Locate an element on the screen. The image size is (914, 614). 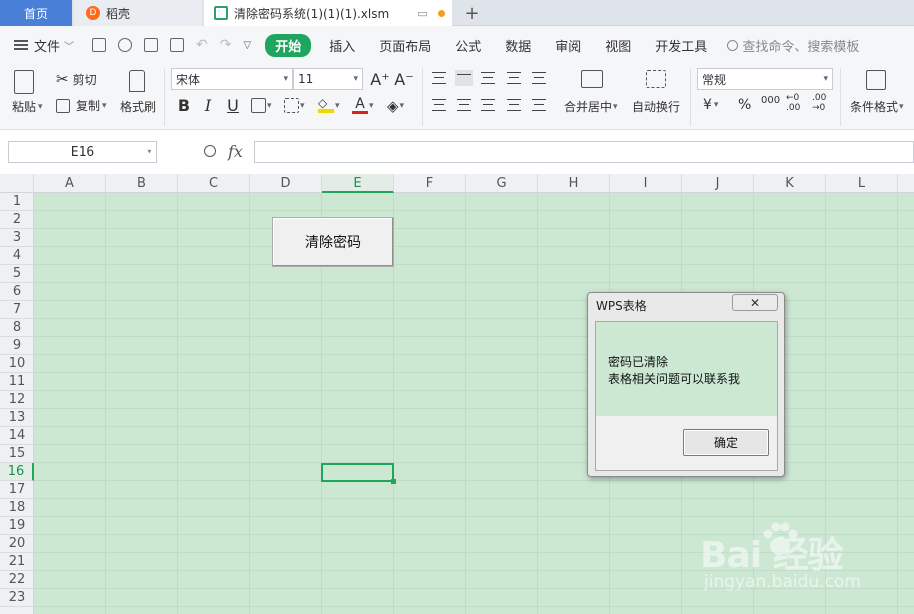
export-icon is located at coordinates (125, 45).